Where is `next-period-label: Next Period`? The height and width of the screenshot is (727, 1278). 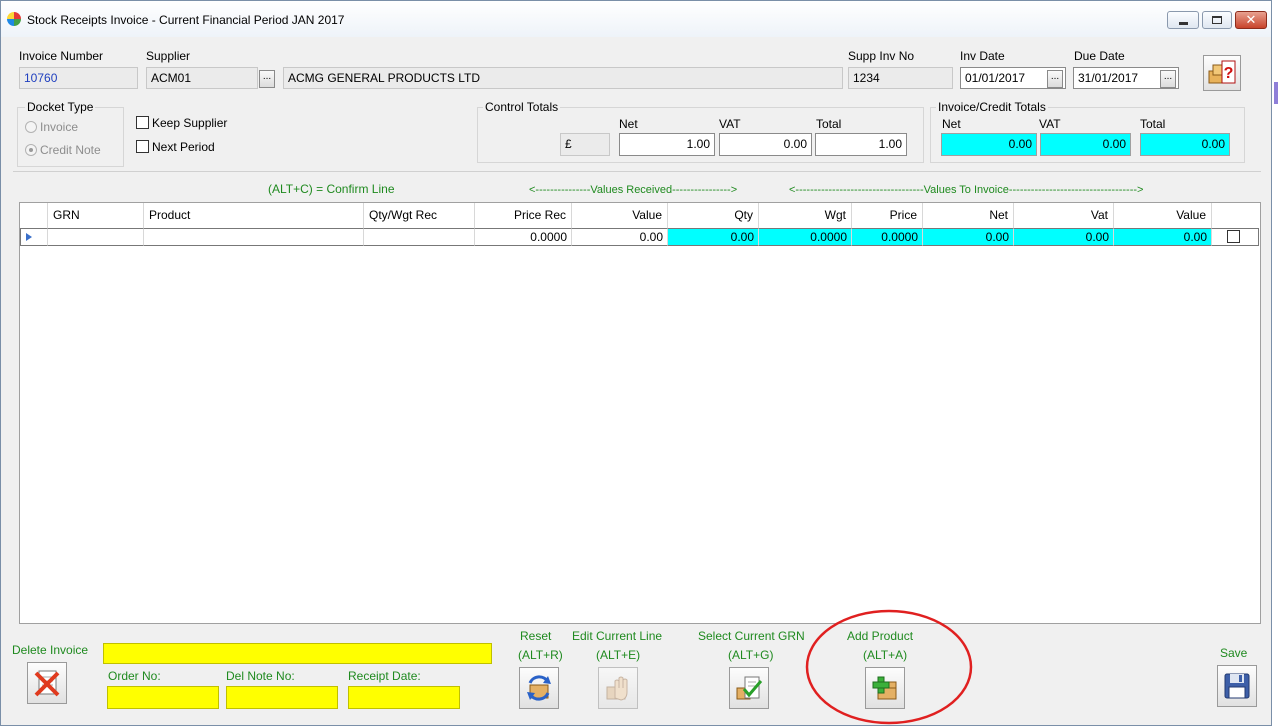
next-period-label: Next Period is located at coordinates (183, 147).